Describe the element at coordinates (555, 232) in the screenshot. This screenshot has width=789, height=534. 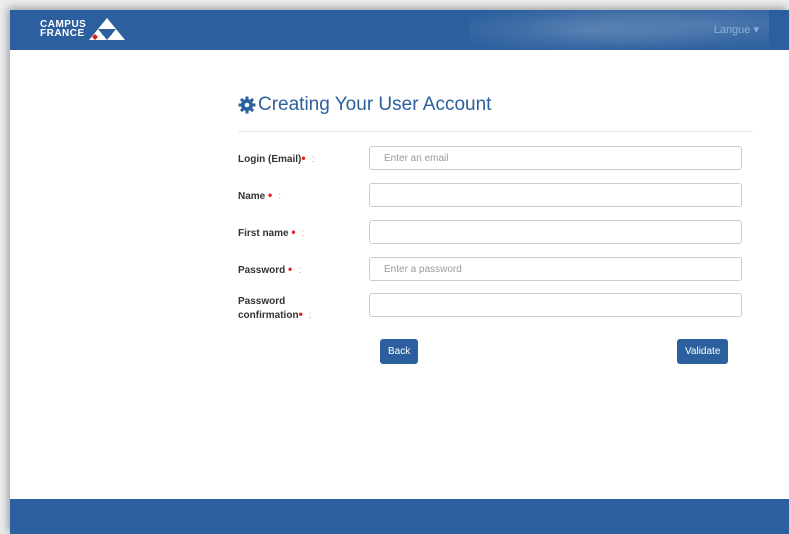
I see `first-name-field` at that location.